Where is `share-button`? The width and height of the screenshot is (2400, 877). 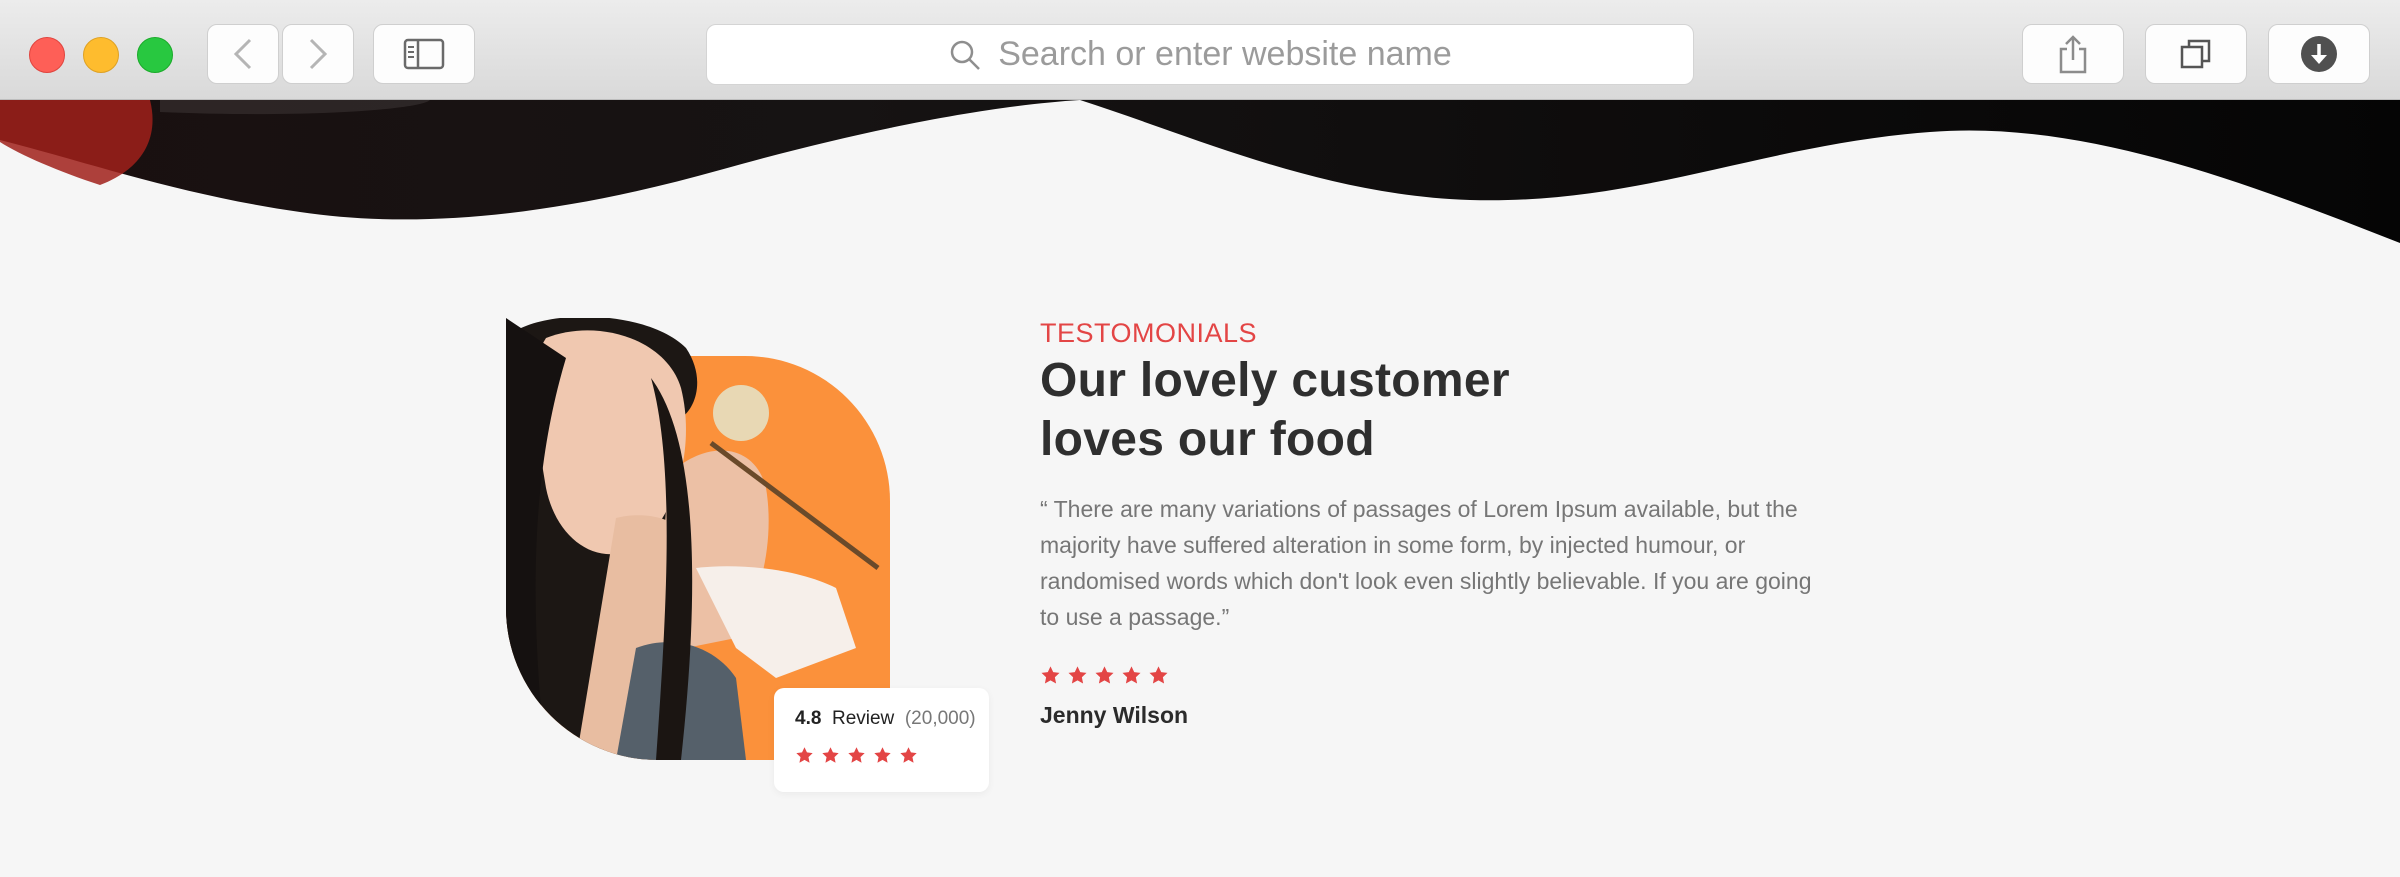
share-button is located at coordinates (2073, 54).